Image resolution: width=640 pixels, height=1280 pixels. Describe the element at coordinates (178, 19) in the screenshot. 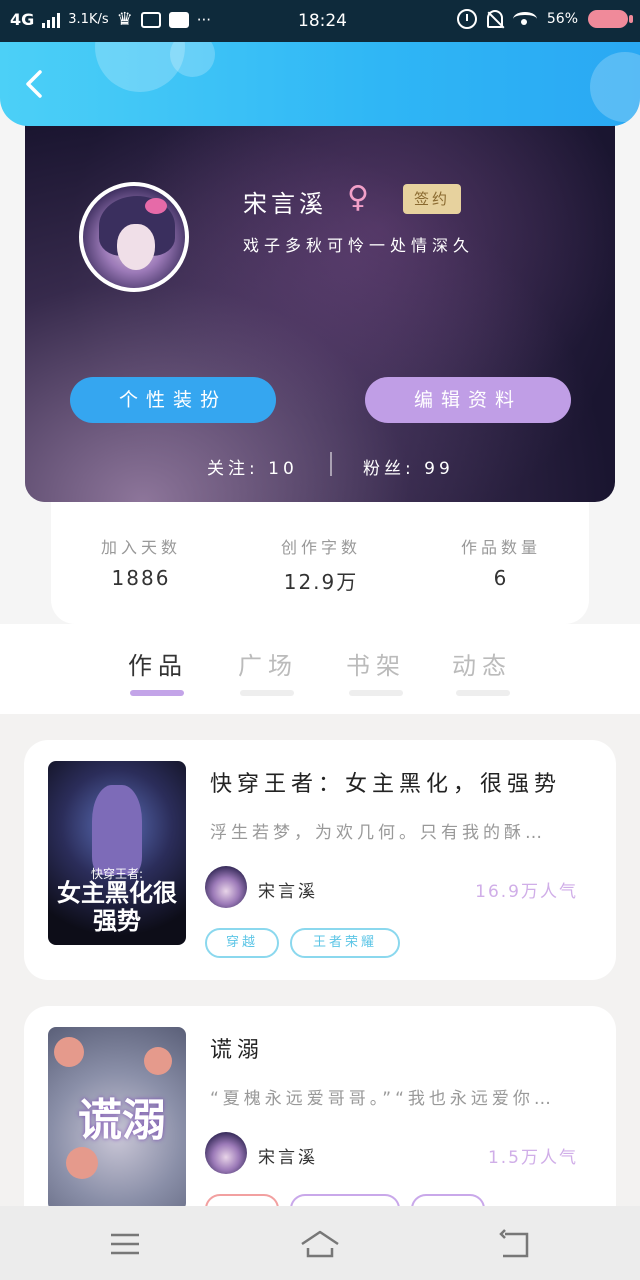

I see `app-icon` at that location.